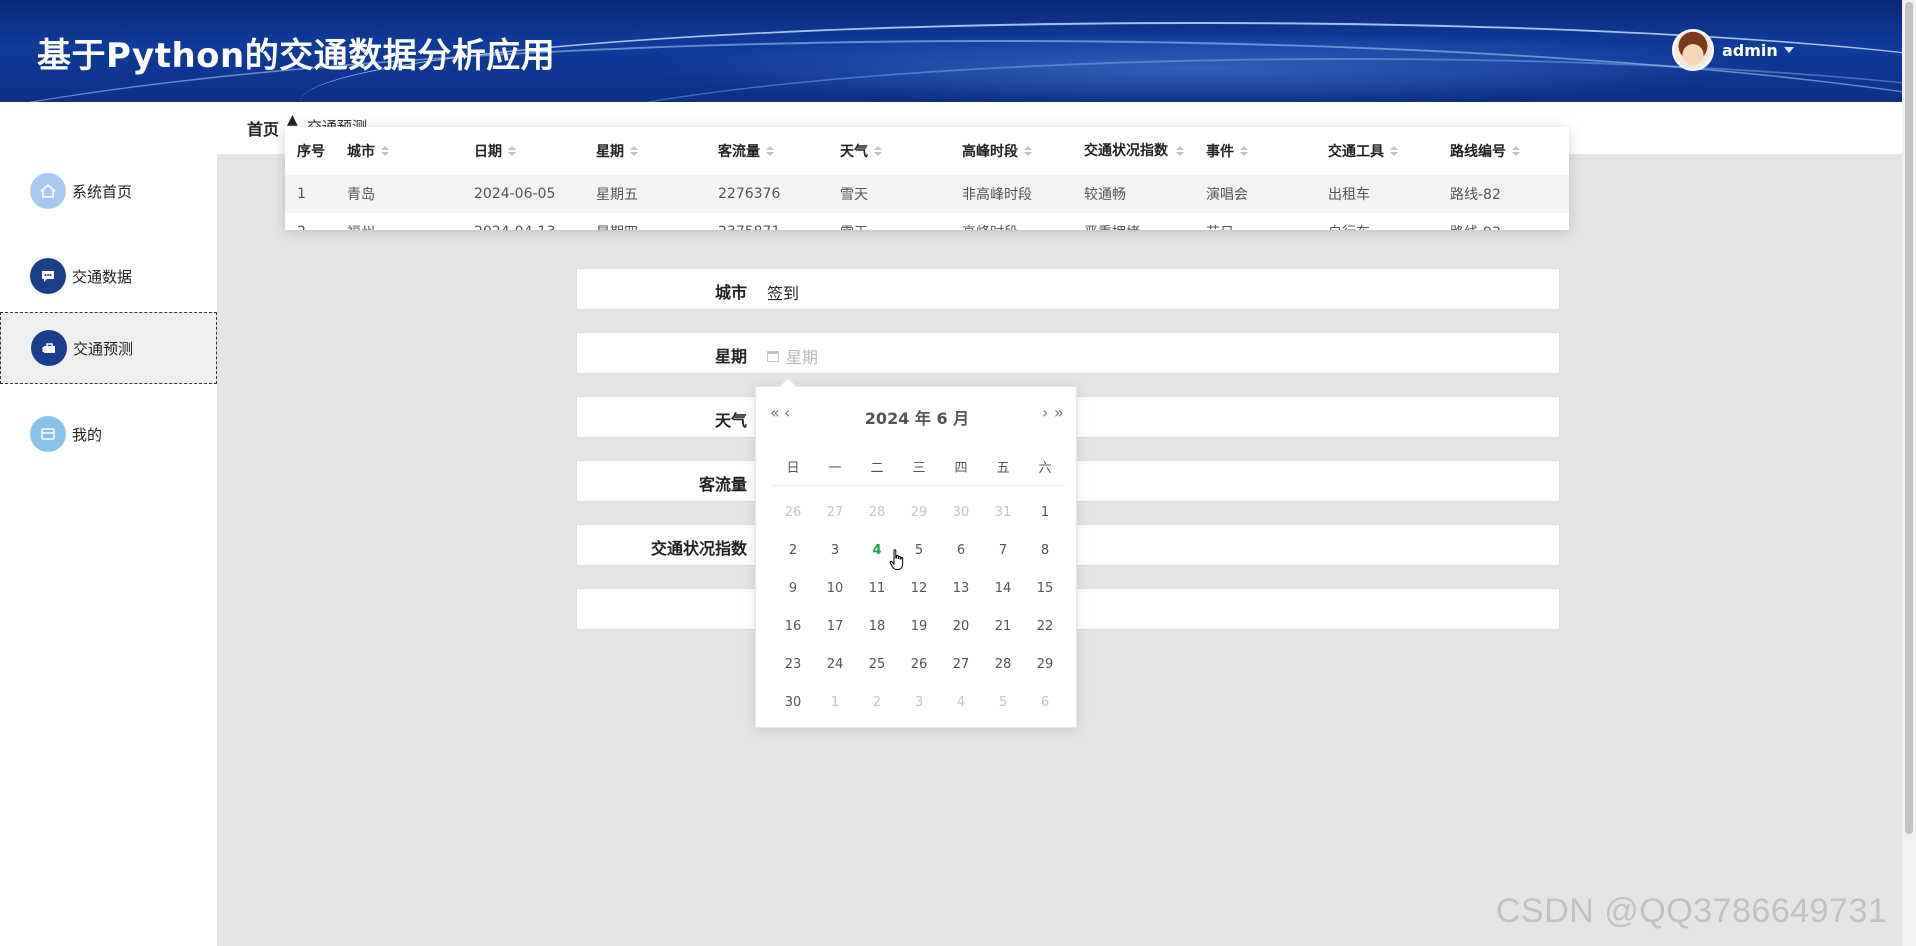  What do you see at coordinates (917, 417) in the screenshot?
I see `date-picker-title: 2024 年 6 月` at bounding box center [917, 417].